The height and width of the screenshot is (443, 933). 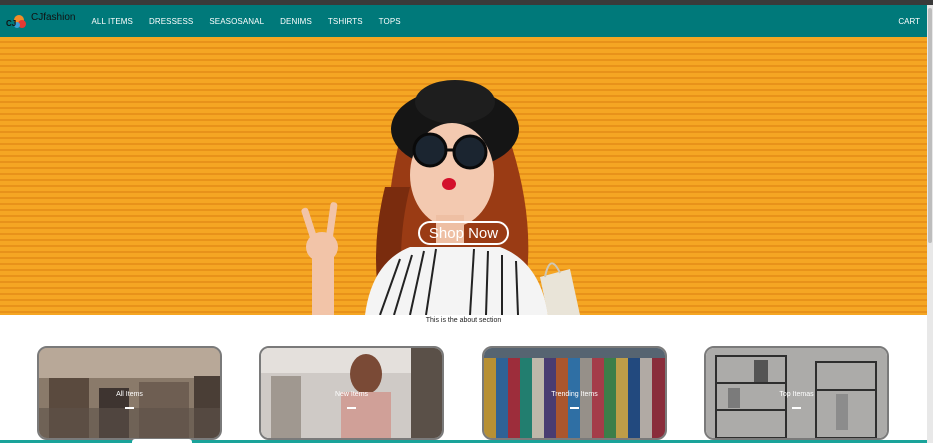 I want to click on cart-link: CART, so click(x=909, y=21).